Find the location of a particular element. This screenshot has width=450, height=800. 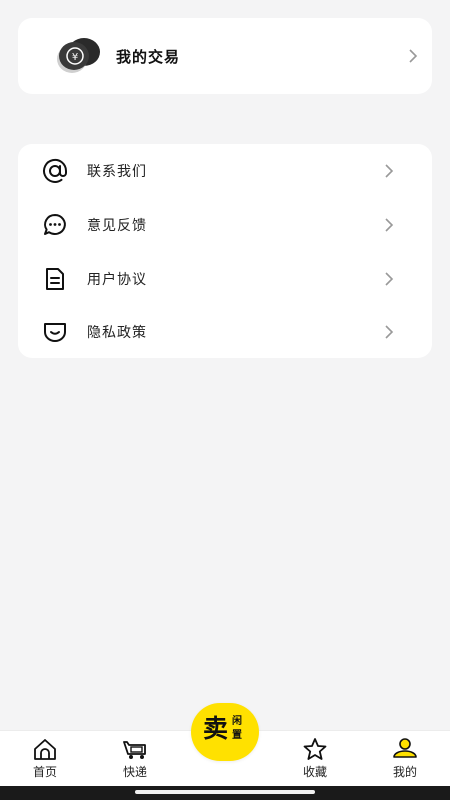

tab-home: 首页 is located at coordinates (45, 759).